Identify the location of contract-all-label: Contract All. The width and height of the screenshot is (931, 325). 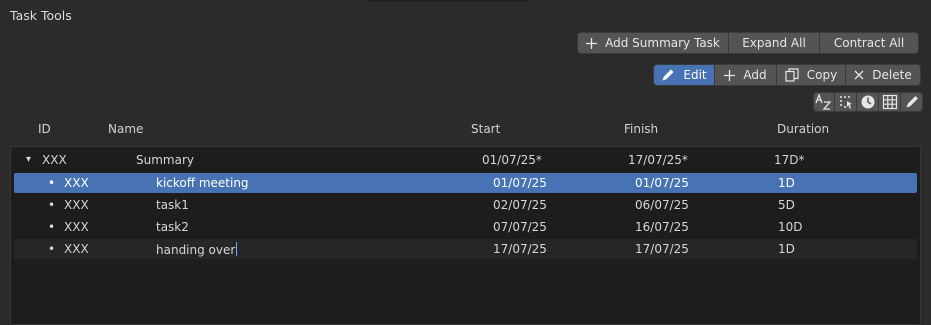
(869, 43).